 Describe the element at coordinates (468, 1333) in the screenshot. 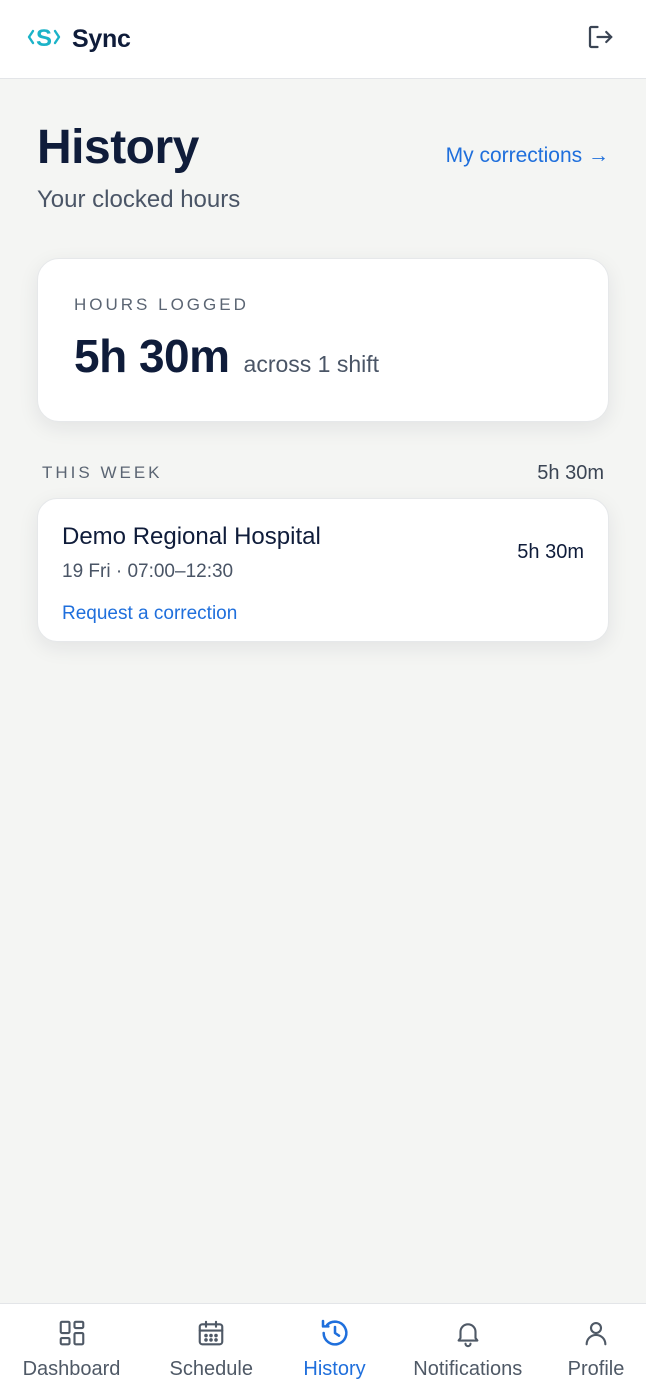

I see `bell-icon` at that location.